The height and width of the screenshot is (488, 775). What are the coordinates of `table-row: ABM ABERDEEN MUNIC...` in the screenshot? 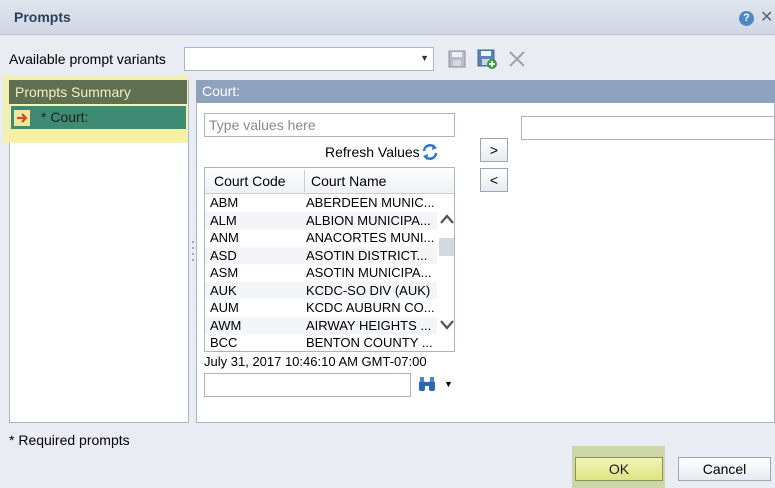 It's located at (321, 203).